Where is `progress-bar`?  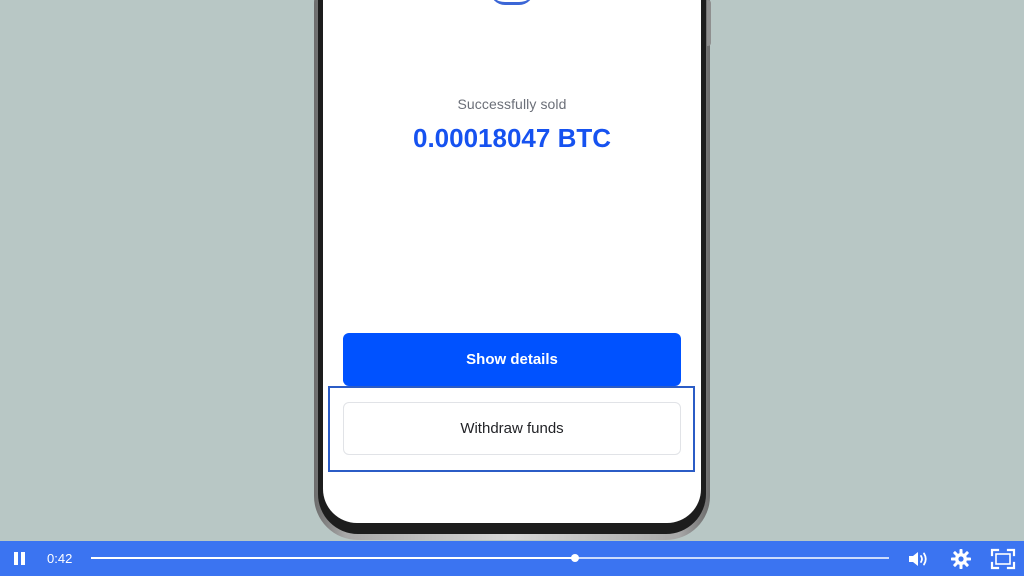 progress-bar is located at coordinates (490, 558).